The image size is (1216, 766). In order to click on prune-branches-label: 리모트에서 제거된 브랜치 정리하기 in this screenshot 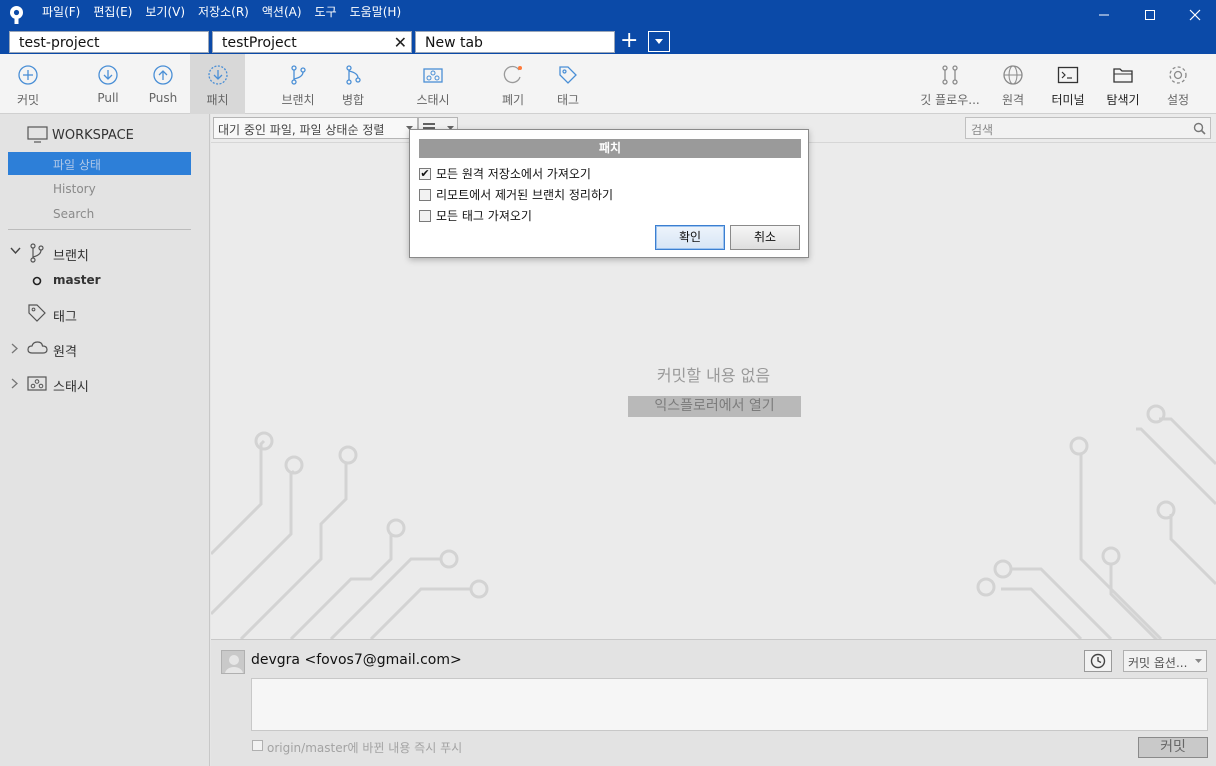, I will do `click(525, 195)`.